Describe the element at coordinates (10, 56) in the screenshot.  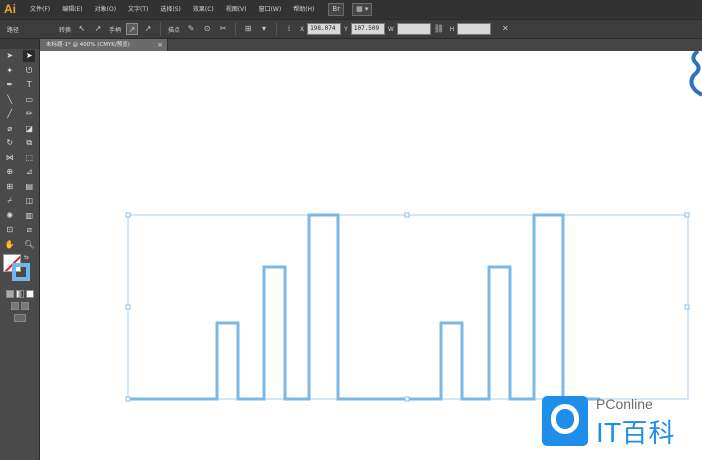
I see `selection-tool-icon: ➤` at that location.